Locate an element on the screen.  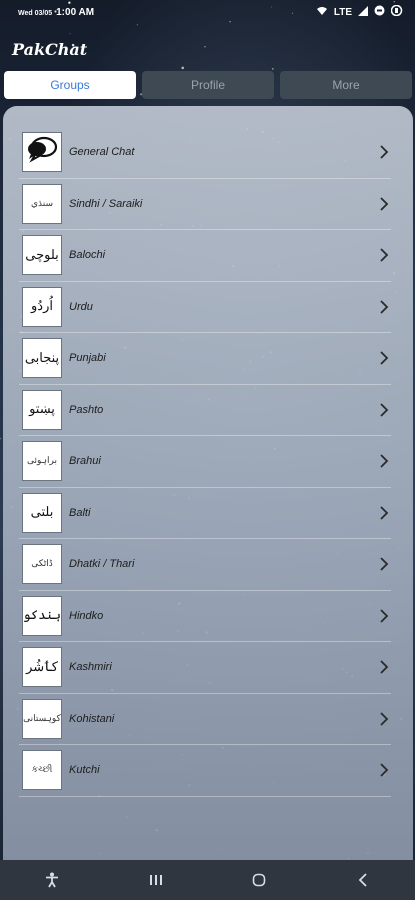
group-thumbnail: ہندکو is located at coordinates (42, 615).